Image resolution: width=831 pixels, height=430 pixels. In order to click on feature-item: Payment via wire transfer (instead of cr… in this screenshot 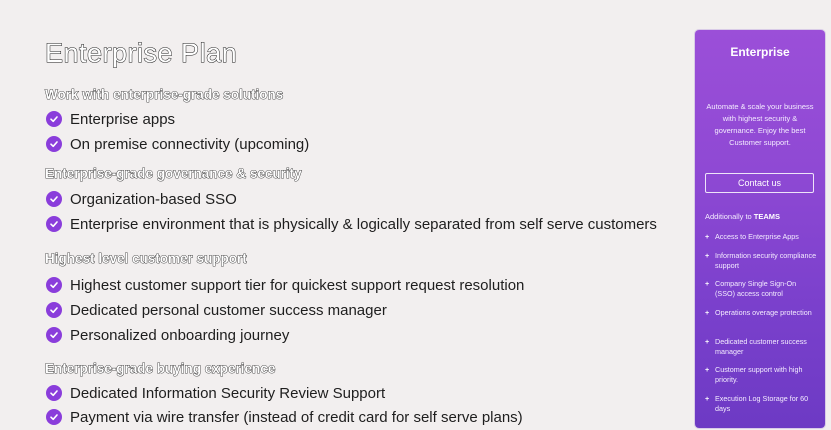, I will do `click(284, 417)`.